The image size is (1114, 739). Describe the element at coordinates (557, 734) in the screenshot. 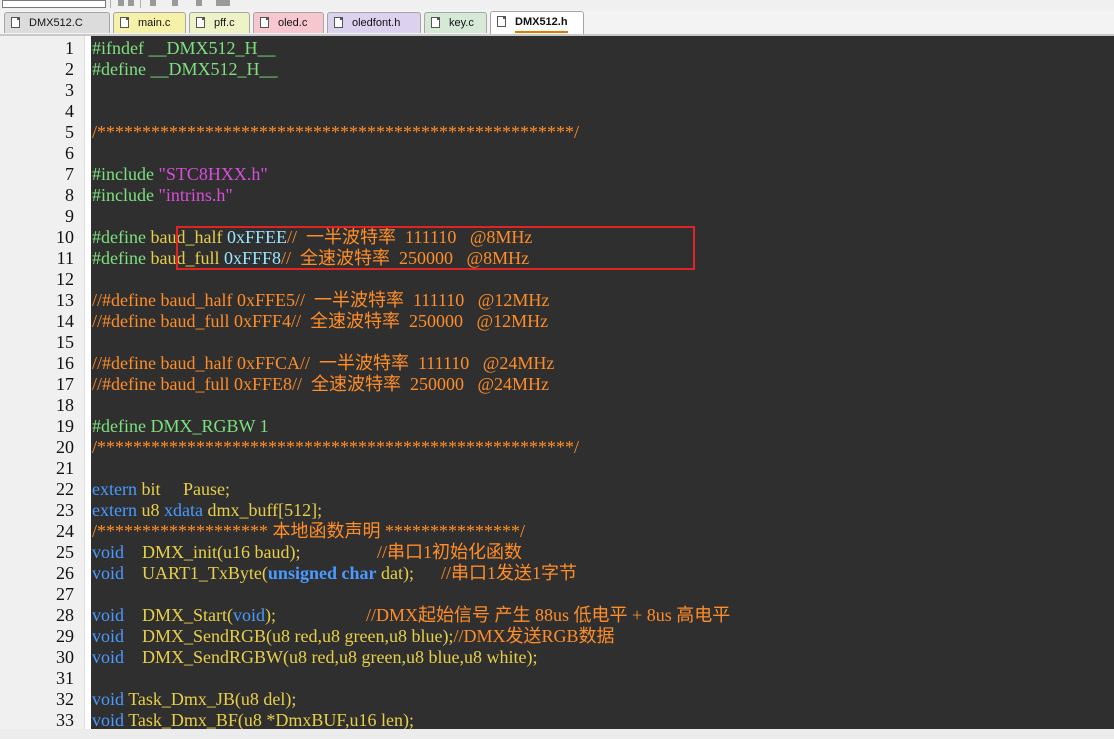

I see `horizontal-scrollbar` at that location.